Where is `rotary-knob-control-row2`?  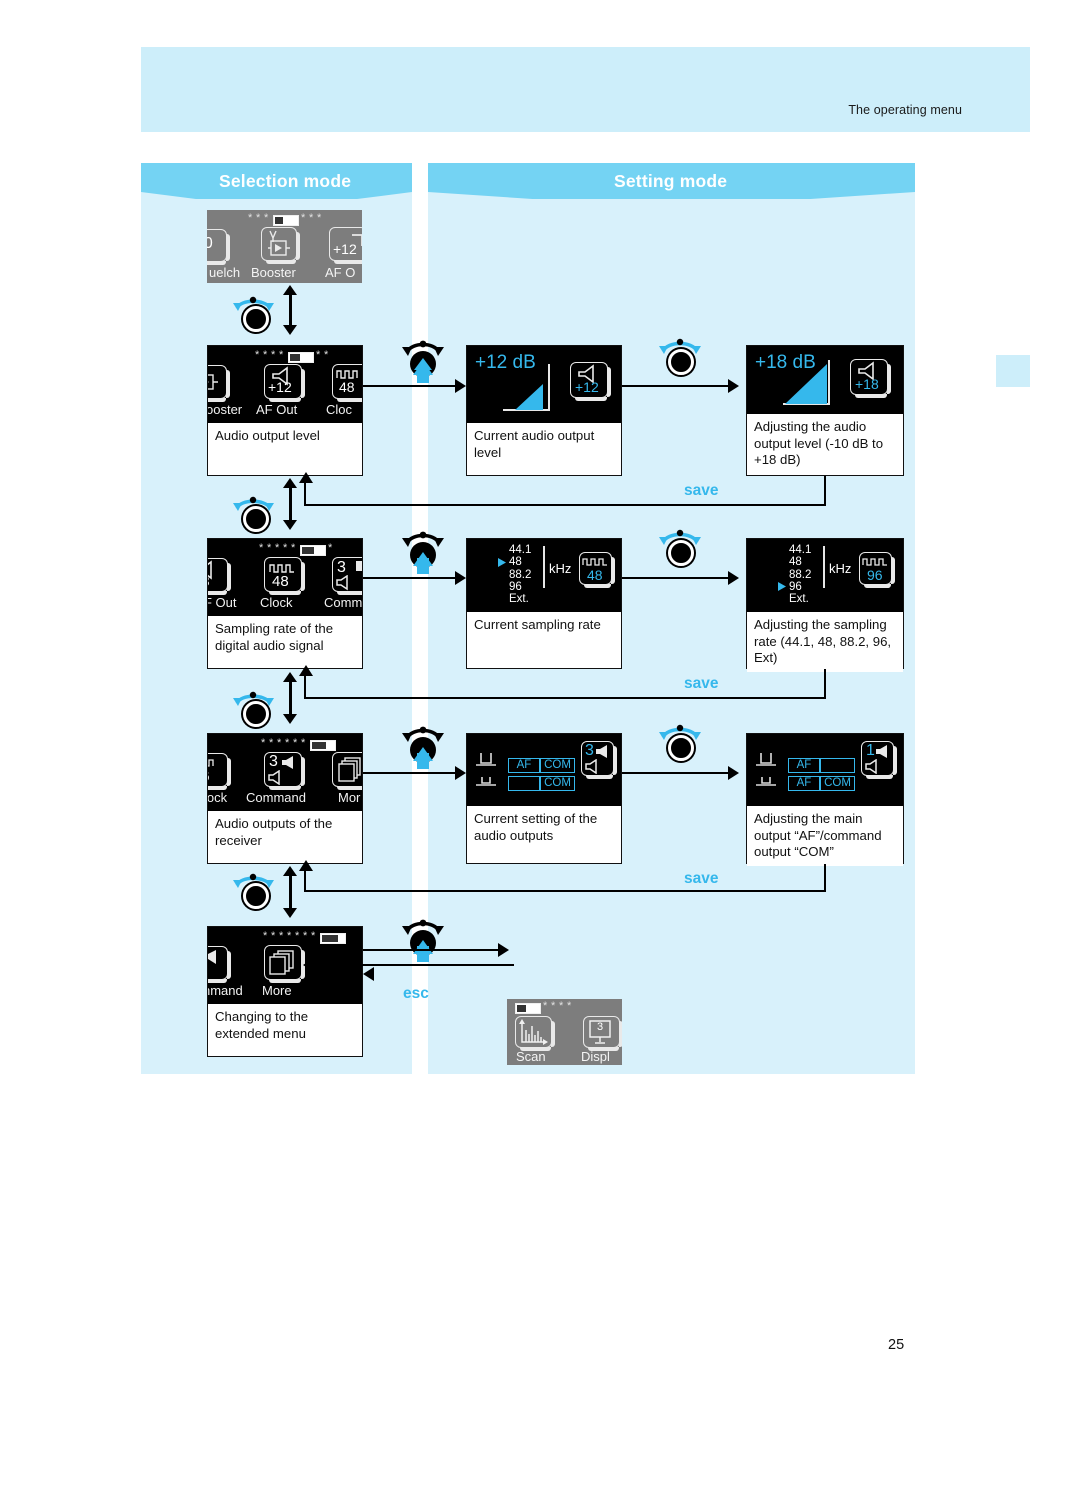 rotary-knob-control-row2 is located at coordinates (254, 708).